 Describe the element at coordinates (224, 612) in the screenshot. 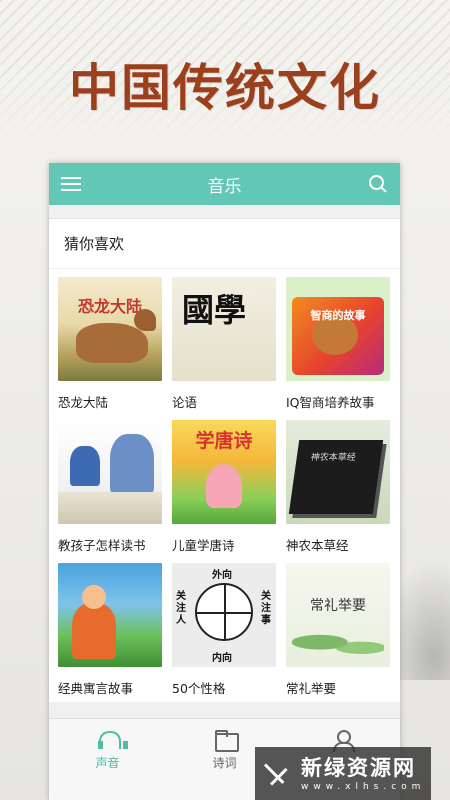

I see `quadrant-diagram` at that location.